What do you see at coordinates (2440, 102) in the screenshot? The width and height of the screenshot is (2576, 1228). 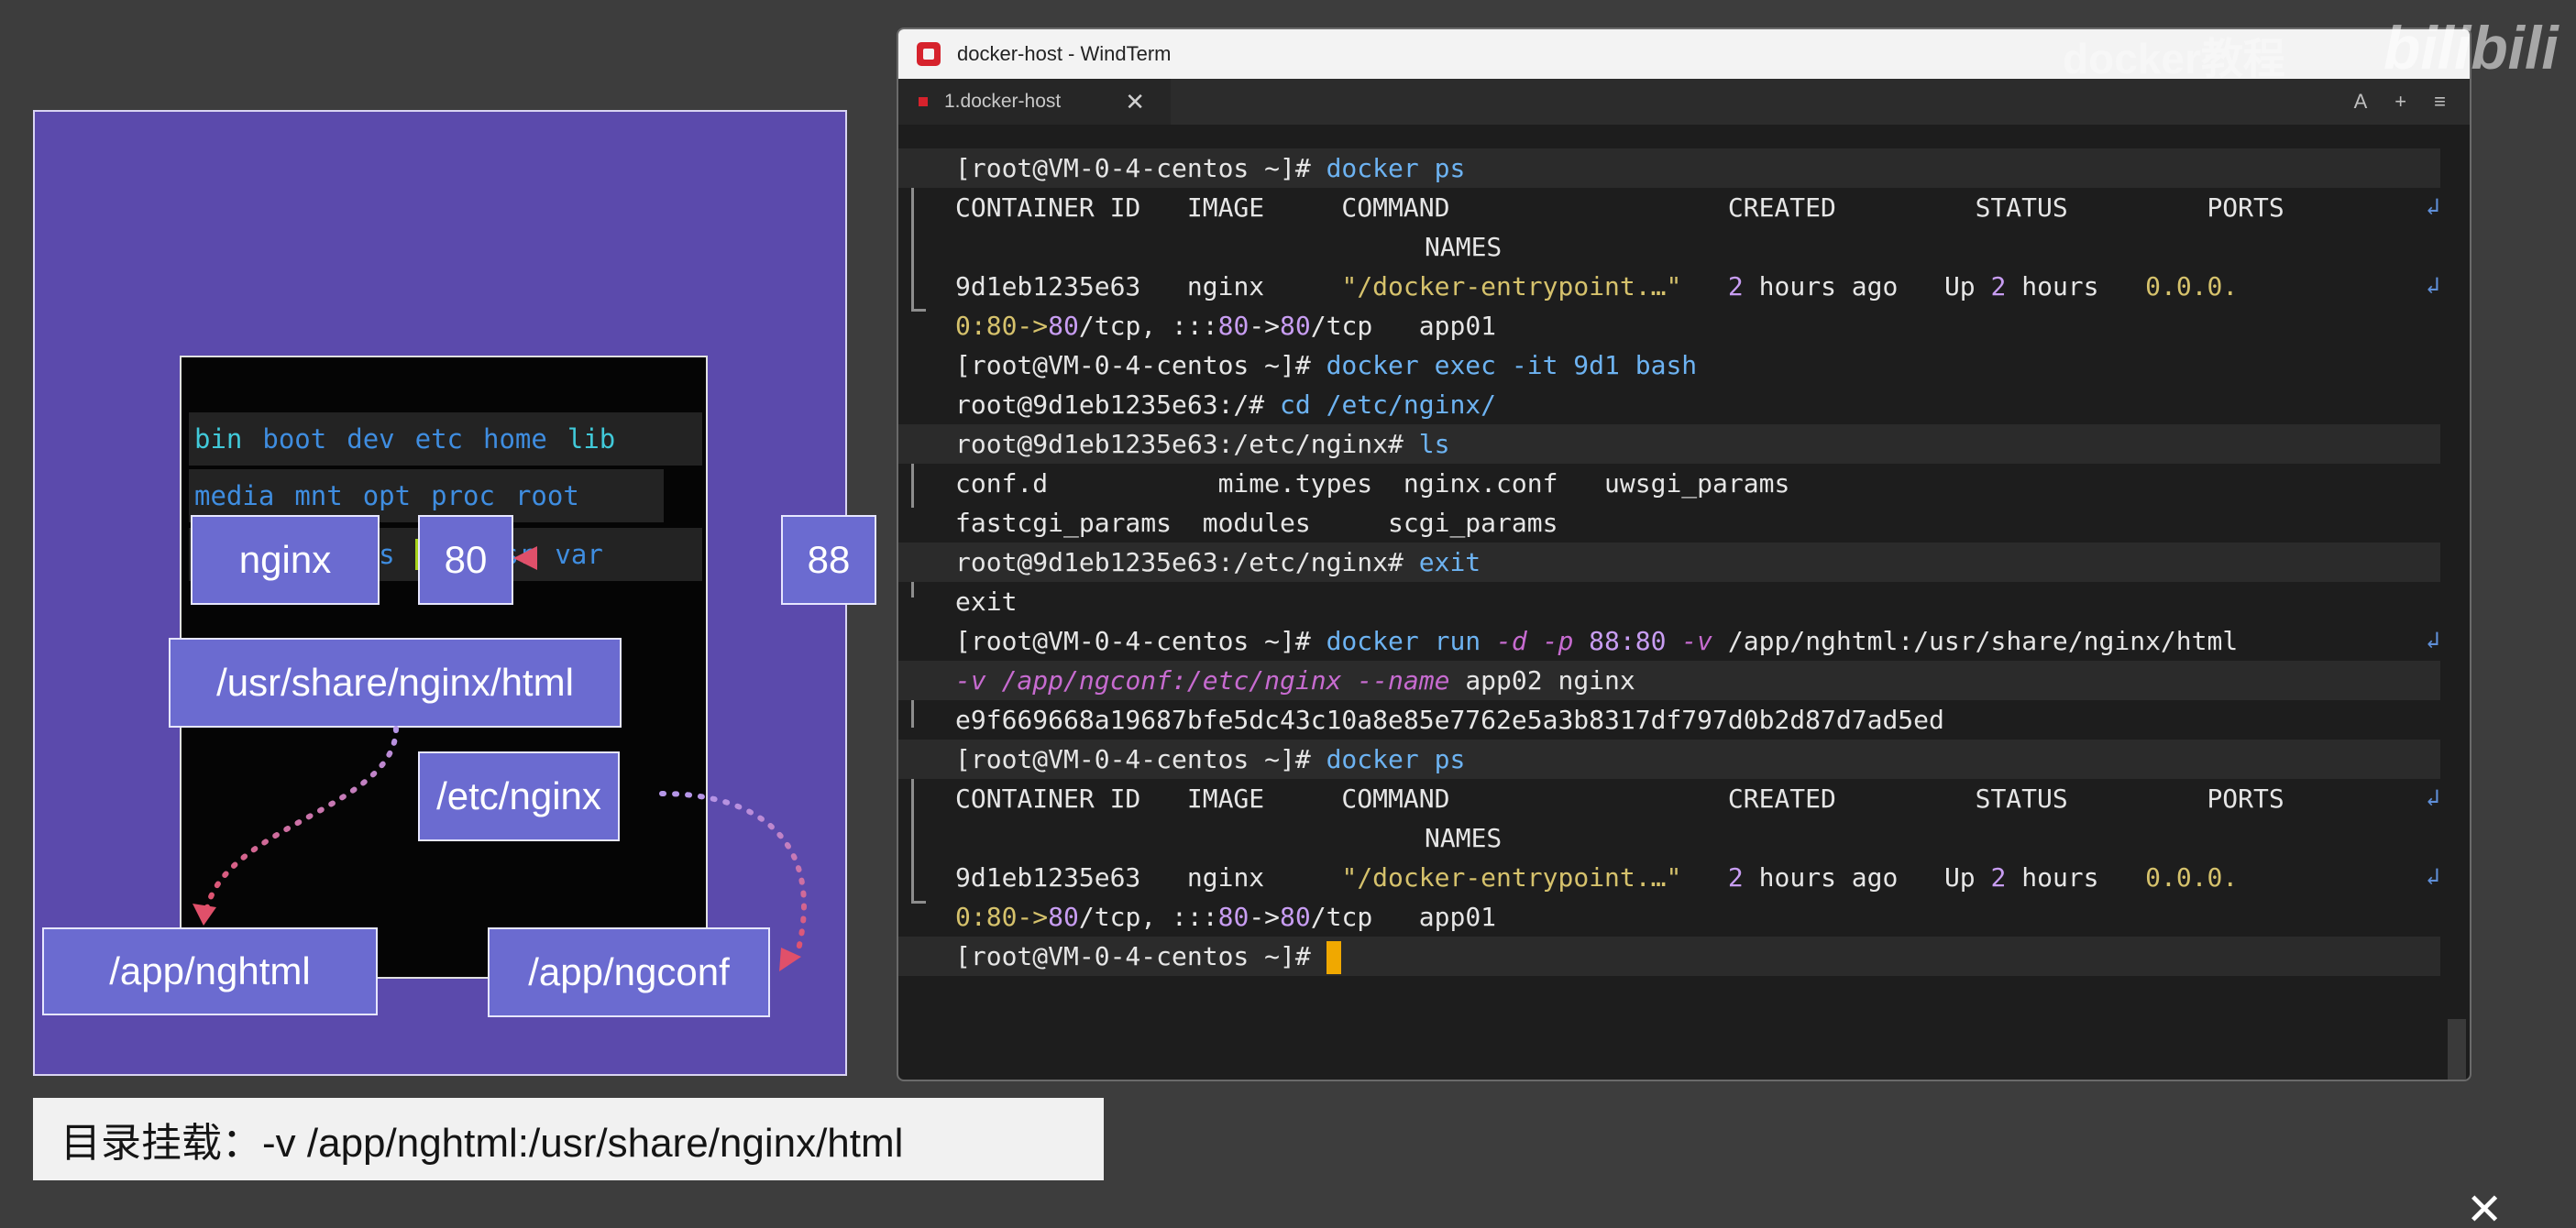 I see `menu-icon: ≡` at bounding box center [2440, 102].